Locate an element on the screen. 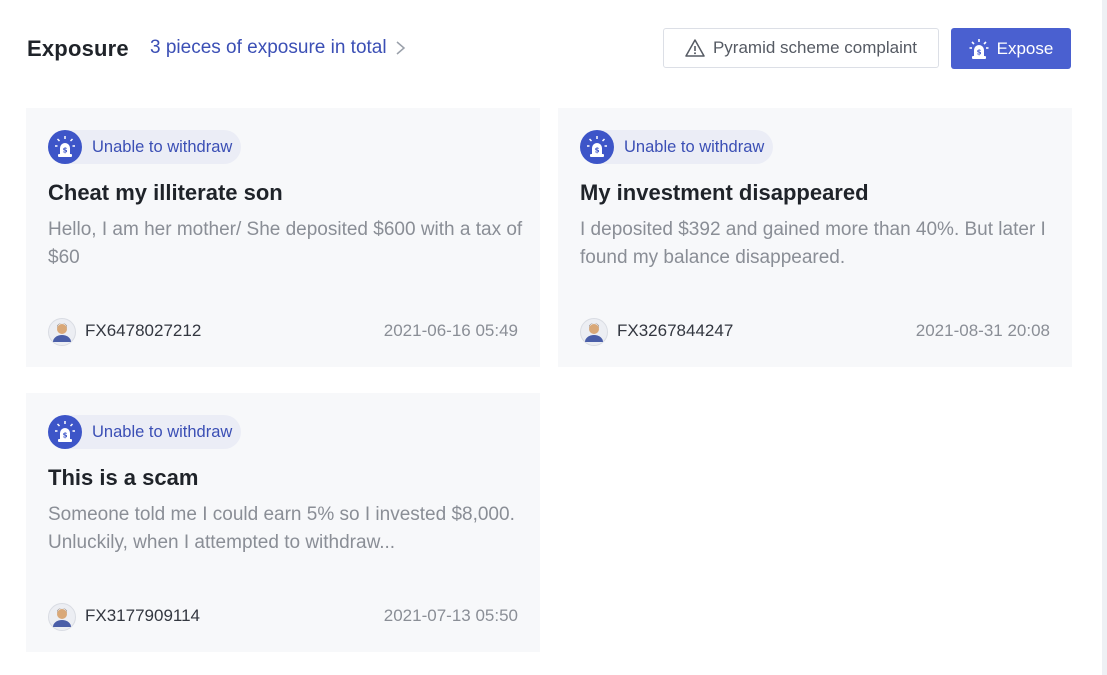 The height and width of the screenshot is (675, 1107). exposure-count-link: 3 pieces of exposure in total is located at coordinates (279, 48).